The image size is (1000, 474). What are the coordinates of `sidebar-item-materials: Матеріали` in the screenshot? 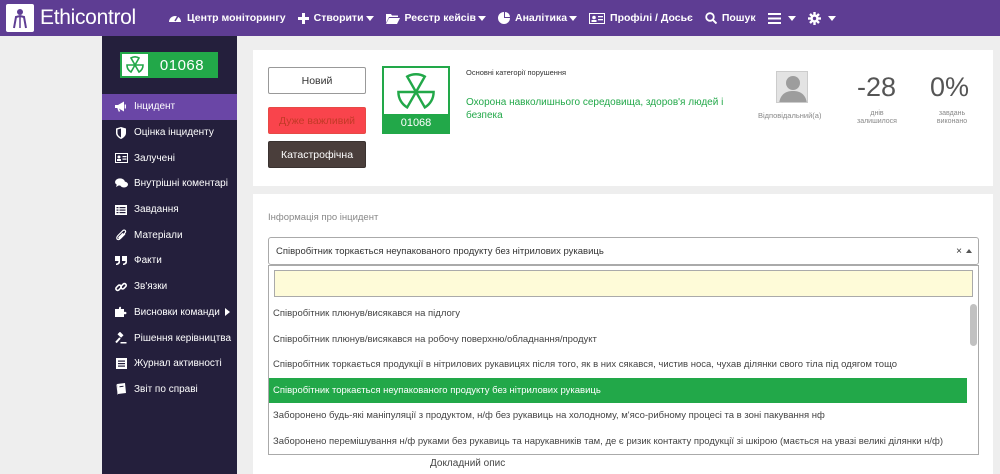 It's located at (169, 235).